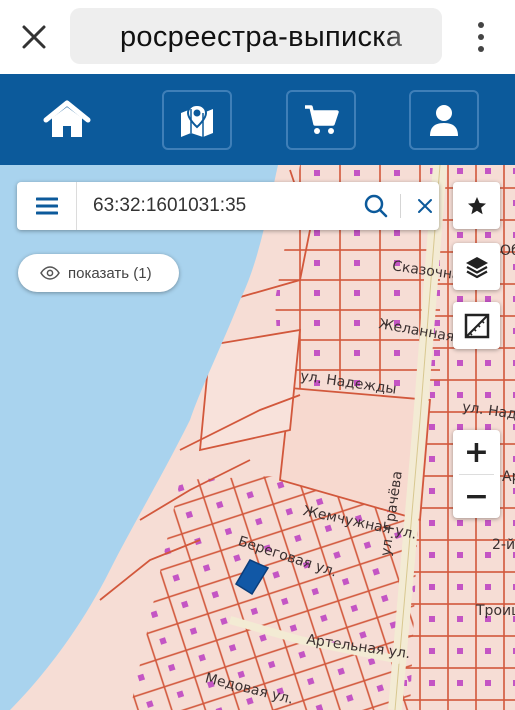 The image size is (515, 710). What do you see at coordinates (50, 273) in the screenshot?
I see `eye-icon` at bounding box center [50, 273].